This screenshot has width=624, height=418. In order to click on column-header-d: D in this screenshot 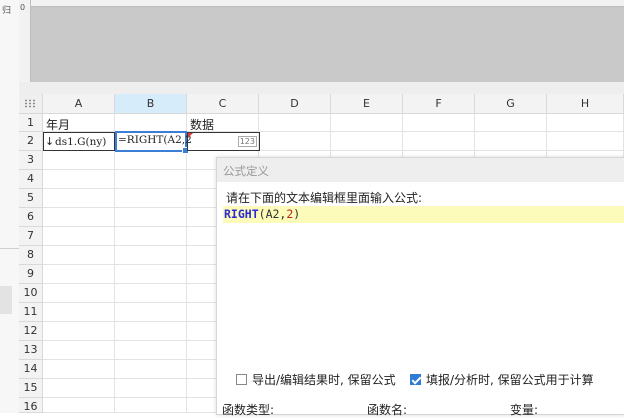, I will do `click(295, 104)`.